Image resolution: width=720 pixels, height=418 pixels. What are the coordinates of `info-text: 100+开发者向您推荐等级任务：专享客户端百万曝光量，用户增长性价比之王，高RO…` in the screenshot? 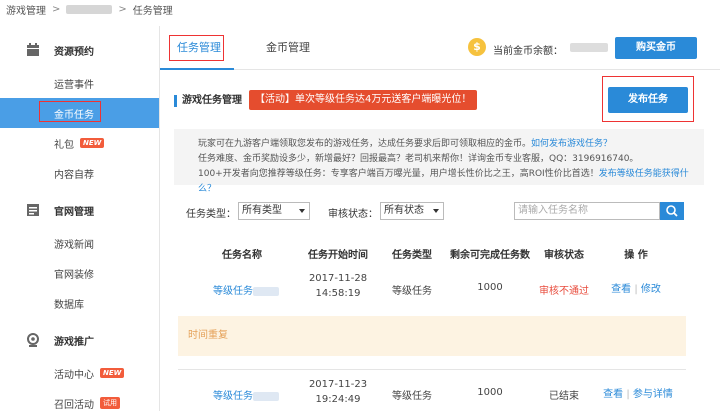 It's located at (398, 174).